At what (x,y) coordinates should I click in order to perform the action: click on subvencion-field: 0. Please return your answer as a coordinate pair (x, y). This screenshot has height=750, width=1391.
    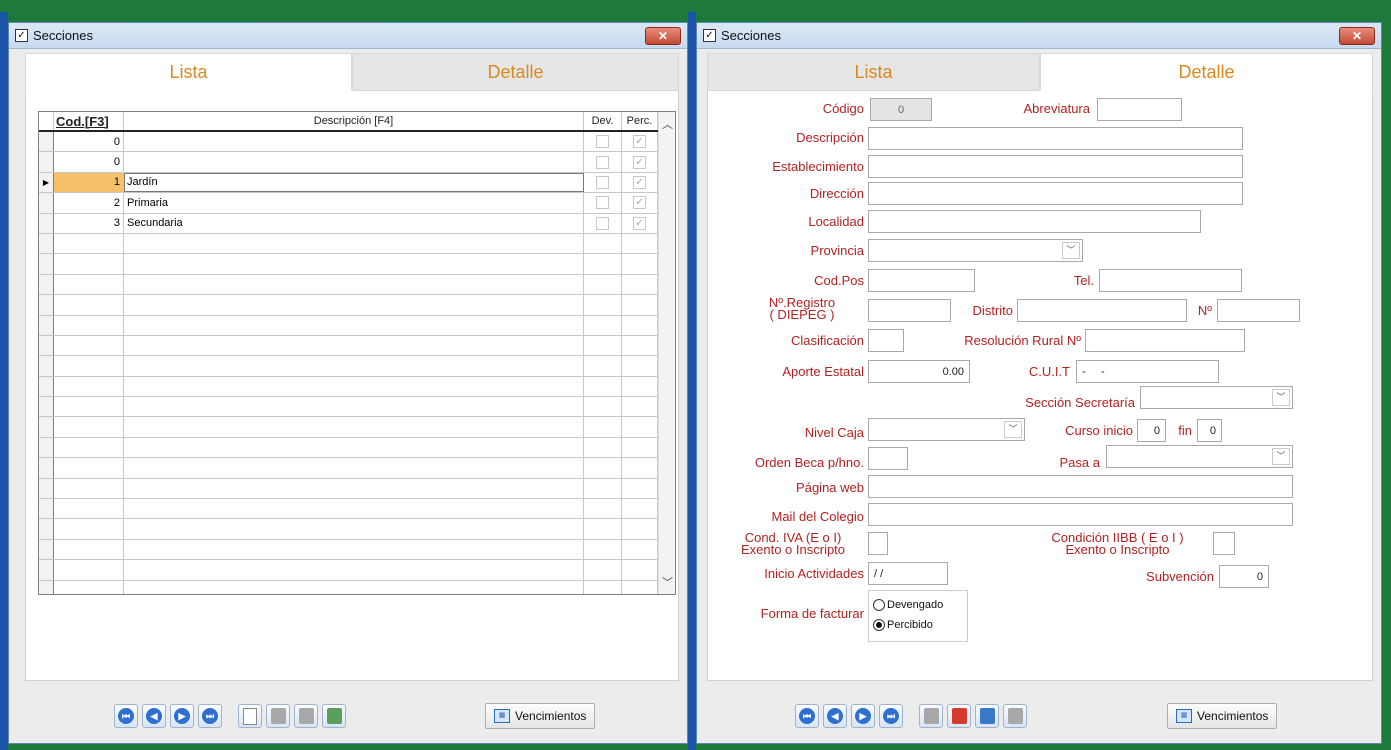
    Looking at the image, I should click on (1244, 576).